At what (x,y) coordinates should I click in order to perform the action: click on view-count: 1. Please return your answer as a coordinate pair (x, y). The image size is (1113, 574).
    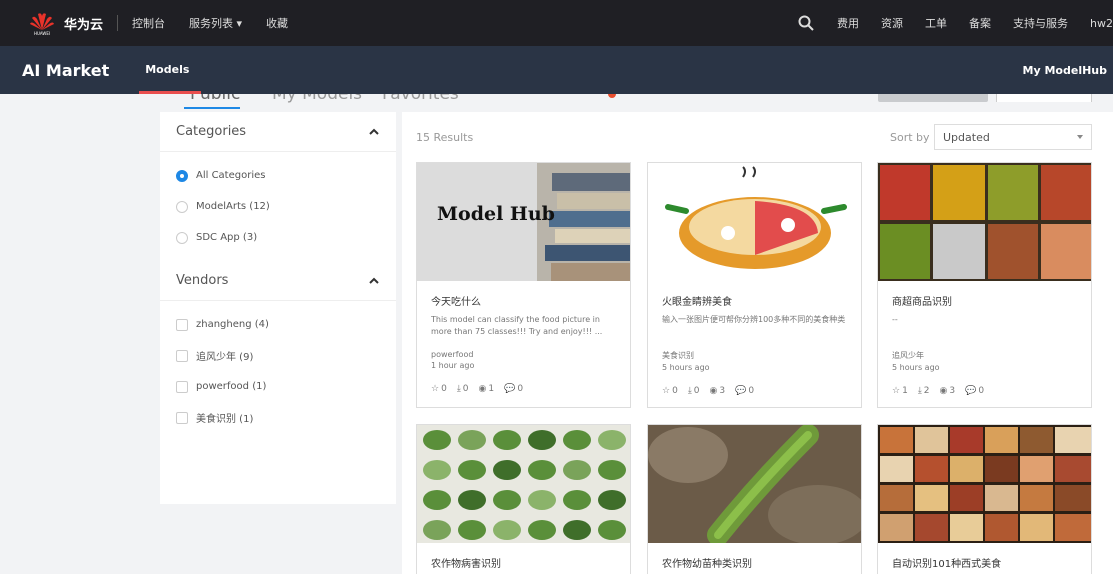
    Looking at the image, I should click on (491, 389).